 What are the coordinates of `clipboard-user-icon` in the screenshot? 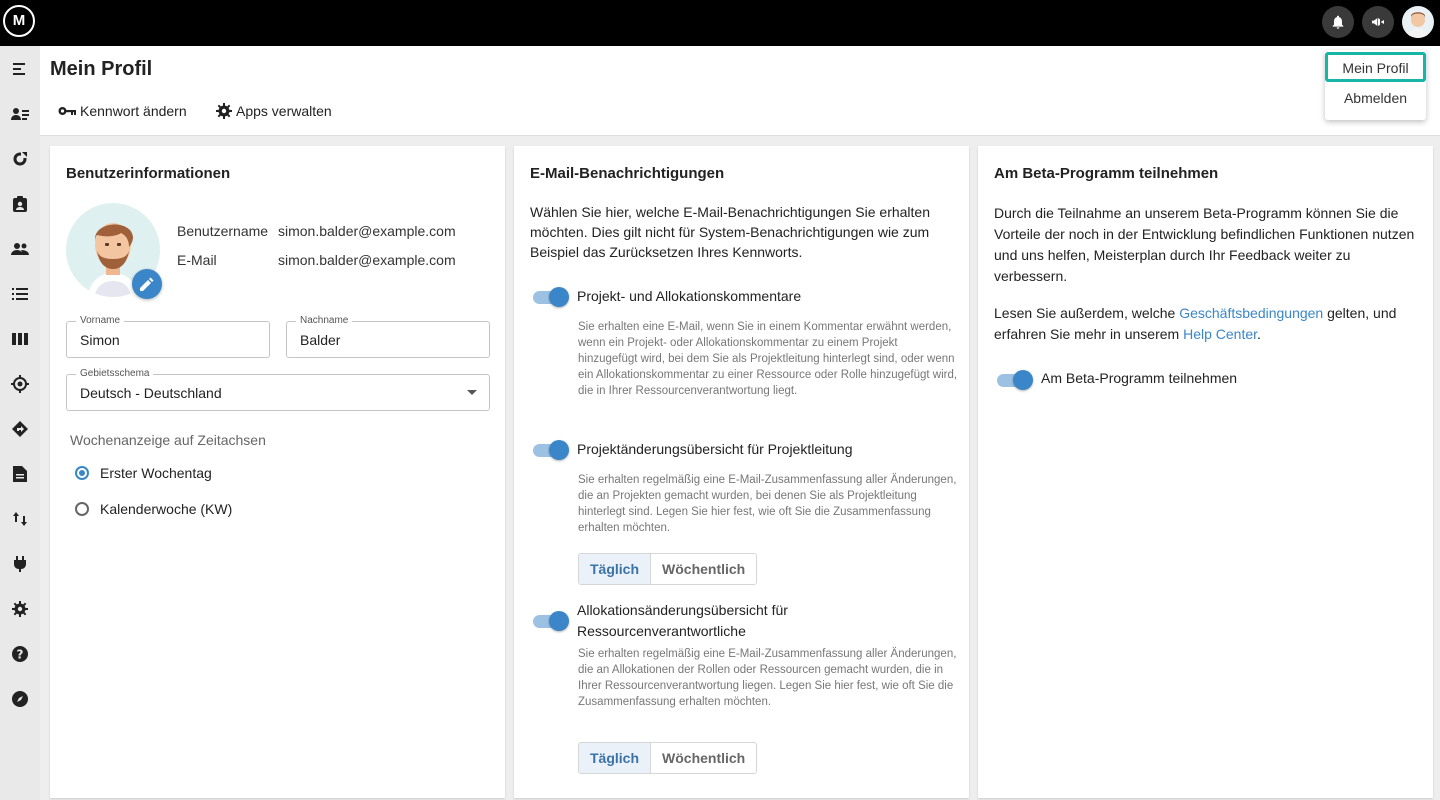 It's located at (20, 204).